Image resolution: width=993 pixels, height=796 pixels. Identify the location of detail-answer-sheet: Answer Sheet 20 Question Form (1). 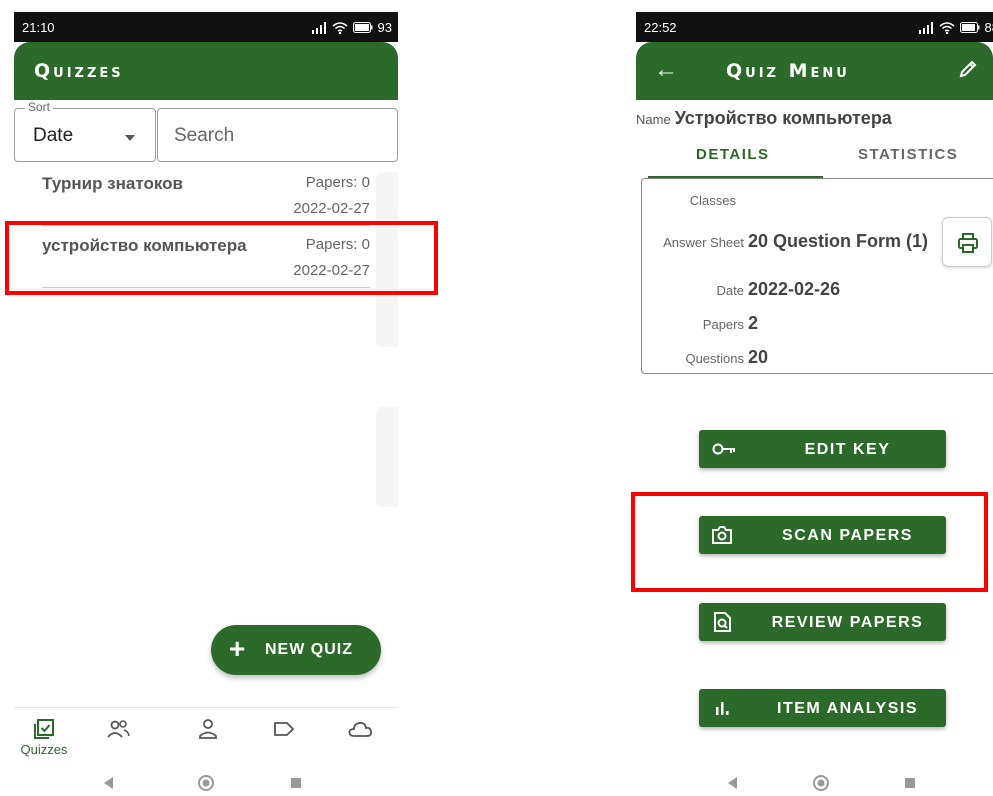
(817, 242).